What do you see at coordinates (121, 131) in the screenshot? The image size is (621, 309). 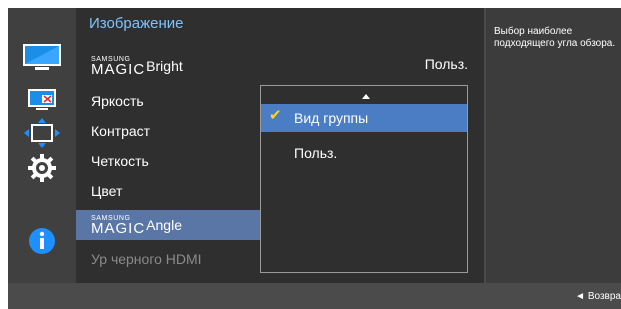 I see `menu-item-label: Контраст` at bounding box center [121, 131].